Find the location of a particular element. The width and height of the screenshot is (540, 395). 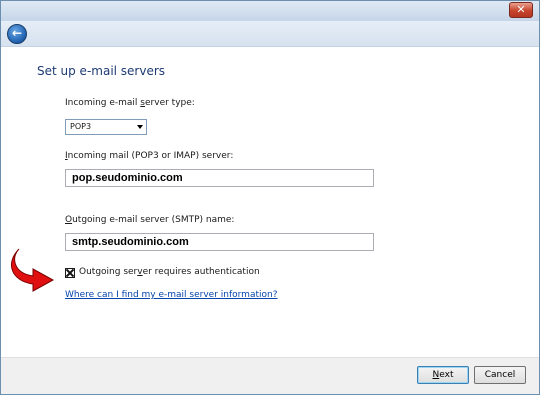

chevron-down-icon is located at coordinates (140, 127).